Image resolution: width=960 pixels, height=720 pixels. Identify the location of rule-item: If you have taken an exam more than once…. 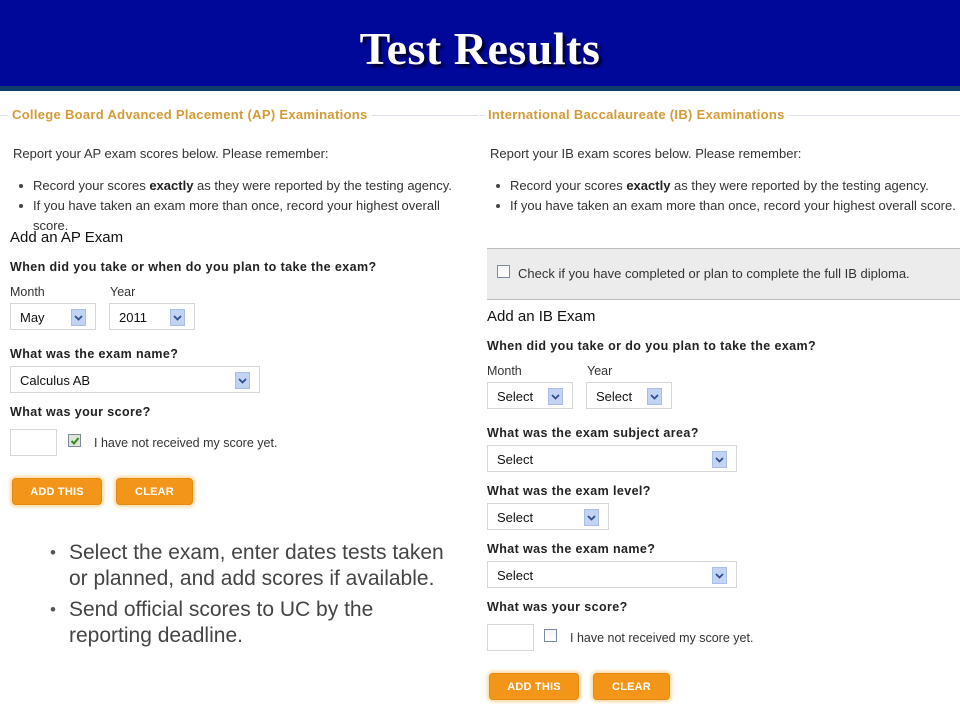
(724, 206).